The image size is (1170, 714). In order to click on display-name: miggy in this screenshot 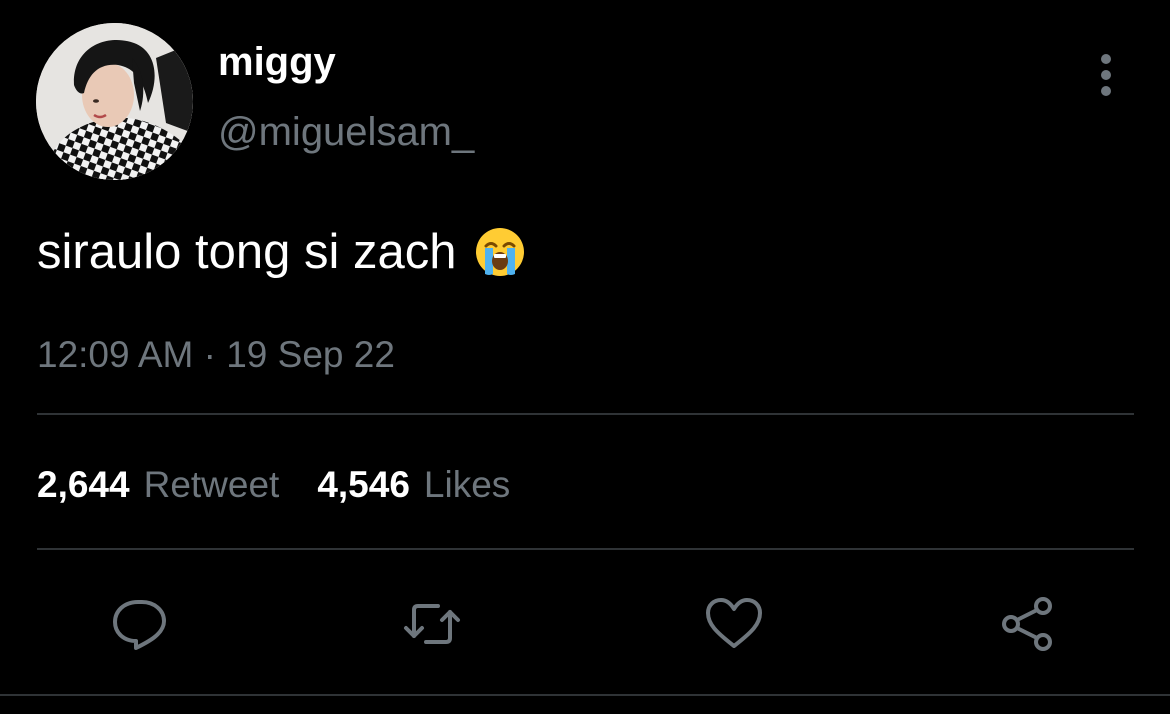, I will do `click(277, 62)`.